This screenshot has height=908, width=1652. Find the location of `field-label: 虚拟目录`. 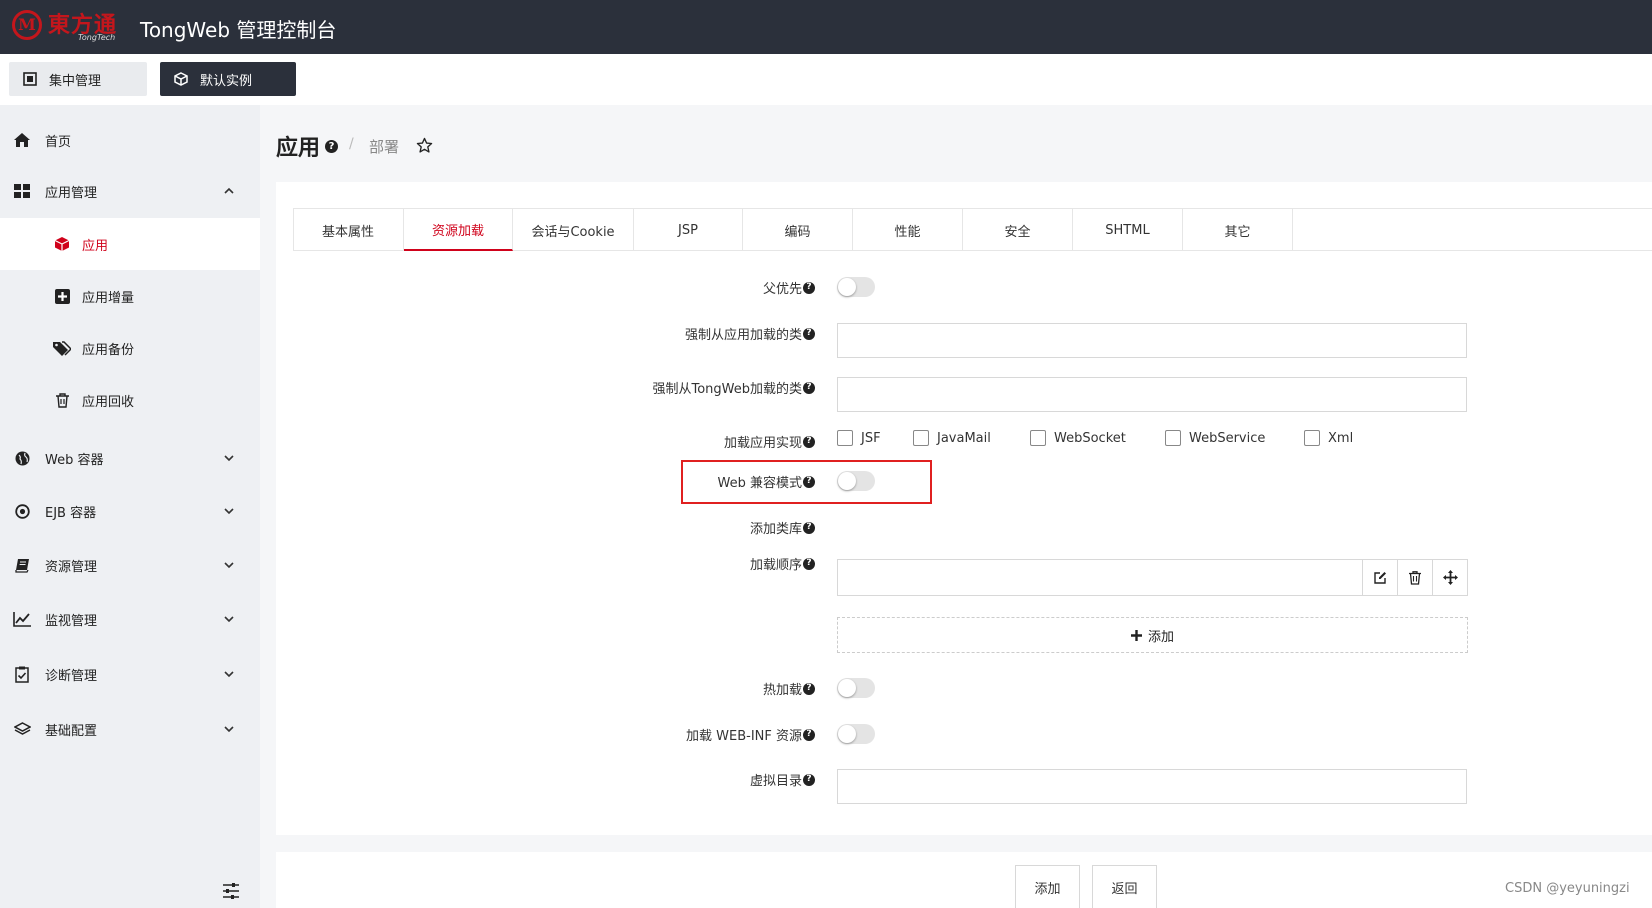

field-label: 虚拟目录 is located at coordinates (775, 781).